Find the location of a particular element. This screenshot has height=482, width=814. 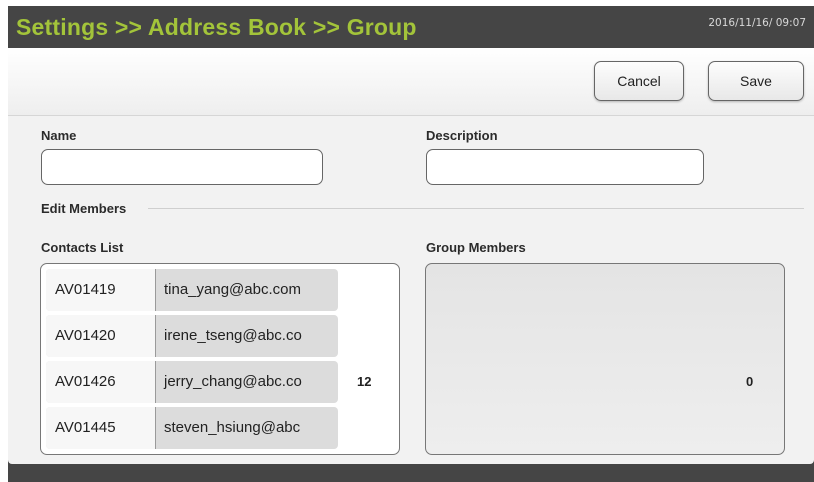

contact-row: AV01445 steven_hsiung@abc is located at coordinates (192, 428).